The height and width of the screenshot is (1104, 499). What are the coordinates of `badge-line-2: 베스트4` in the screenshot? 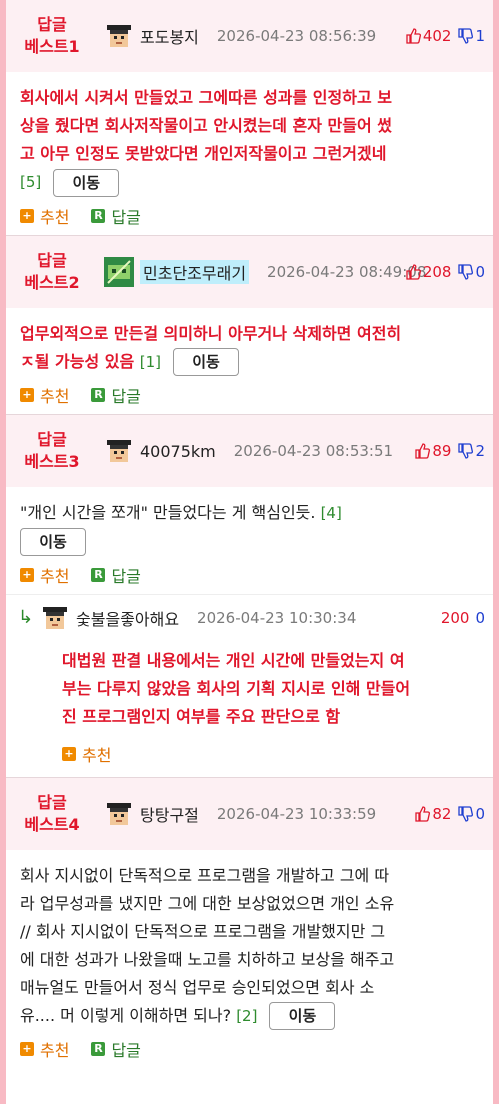 It's located at (52, 824).